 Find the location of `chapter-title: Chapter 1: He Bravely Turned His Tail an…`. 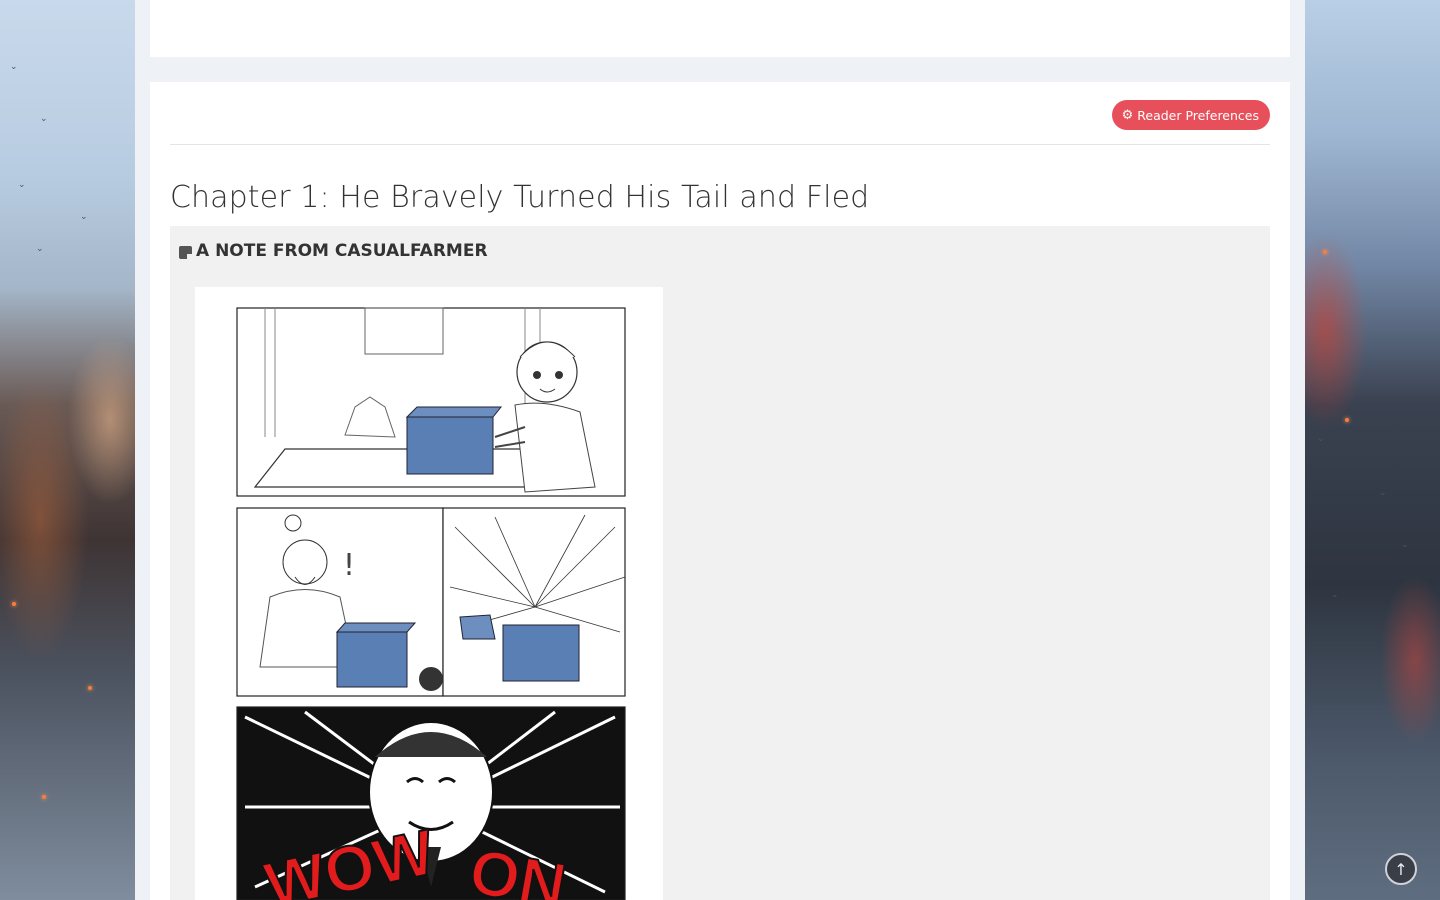

chapter-title: Chapter 1: He Bravely Turned His Tail an… is located at coordinates (520, 197).